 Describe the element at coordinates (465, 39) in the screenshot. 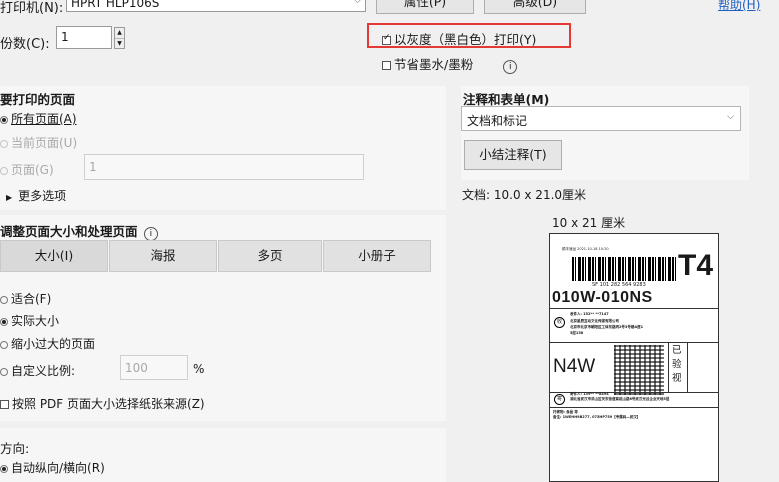

I see `grayscale-label: 以灰度（黑白色）打印(Y)` at that location.